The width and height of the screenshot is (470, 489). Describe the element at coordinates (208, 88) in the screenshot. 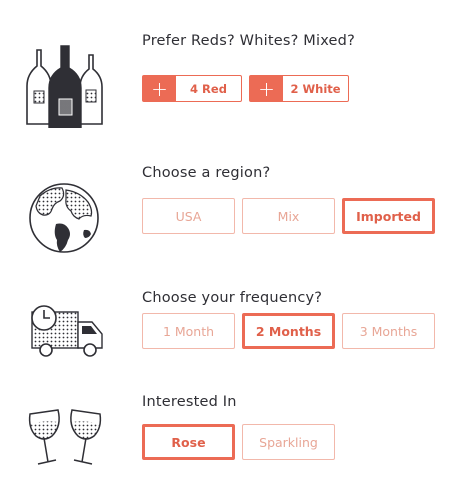

I see `red-counter-label: 4 Red` at that location.